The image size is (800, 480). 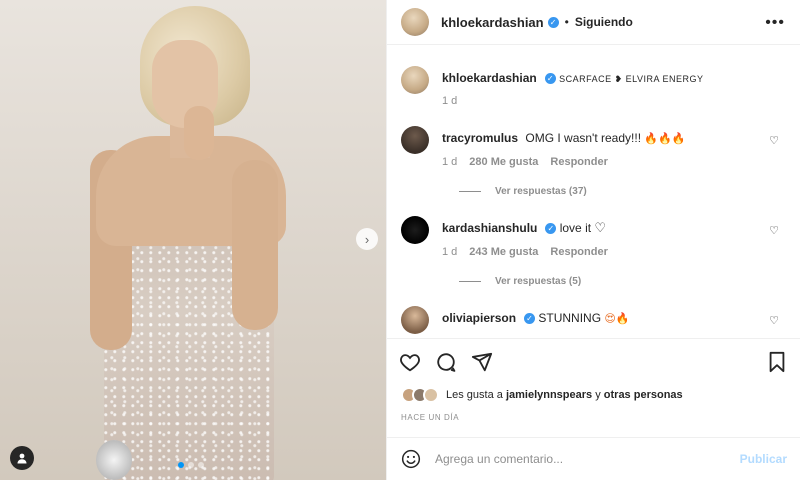 I want to click on view-replies-button: Ver respuestas (5), so click(x=520, y=281).